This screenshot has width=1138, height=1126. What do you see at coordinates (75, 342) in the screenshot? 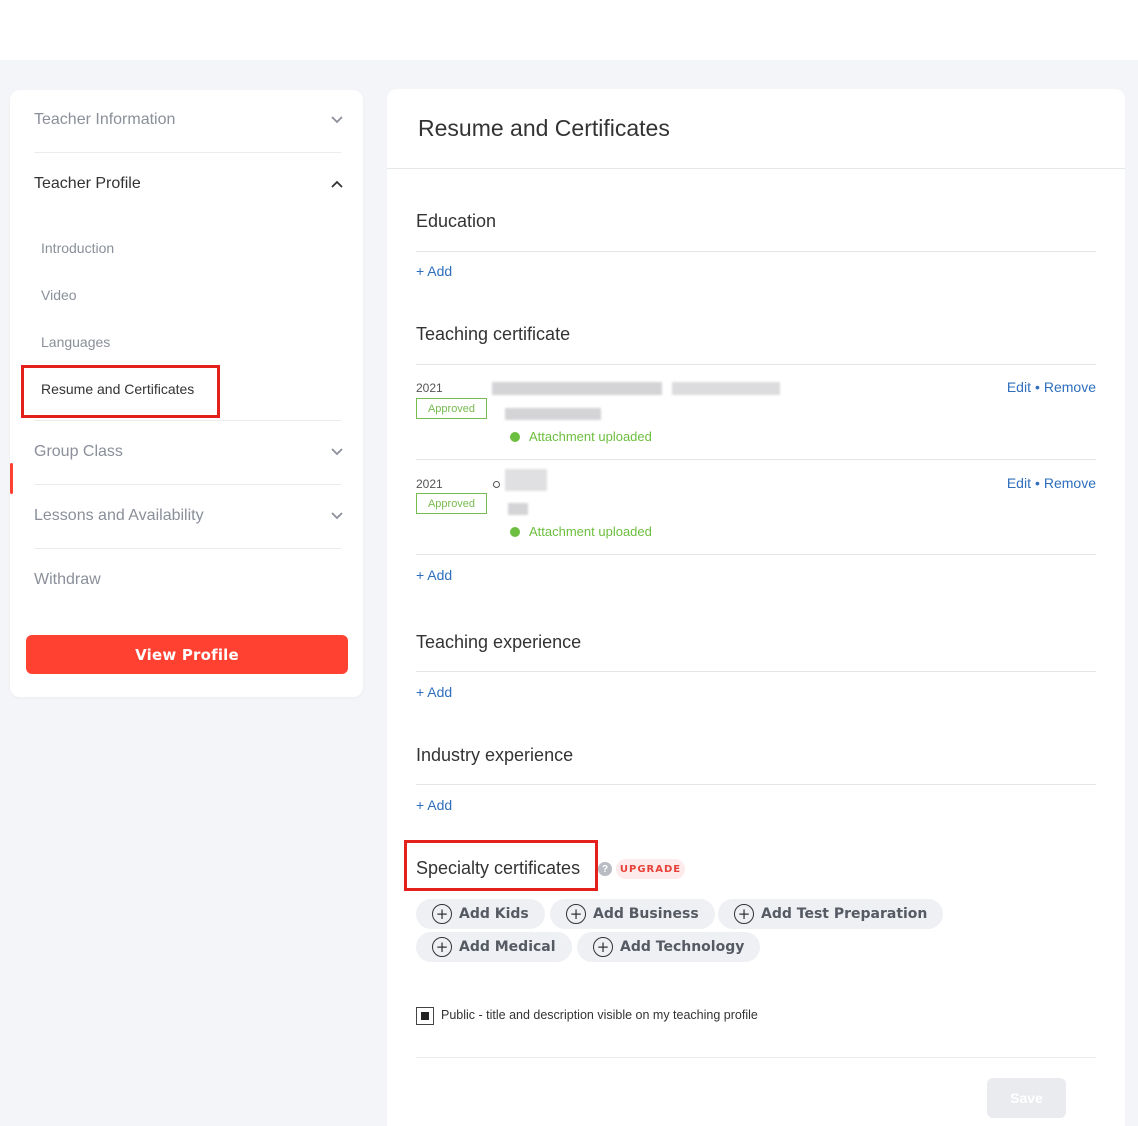
I see `sidebar-item-languages: Languages` at bounding box center [75, 342].